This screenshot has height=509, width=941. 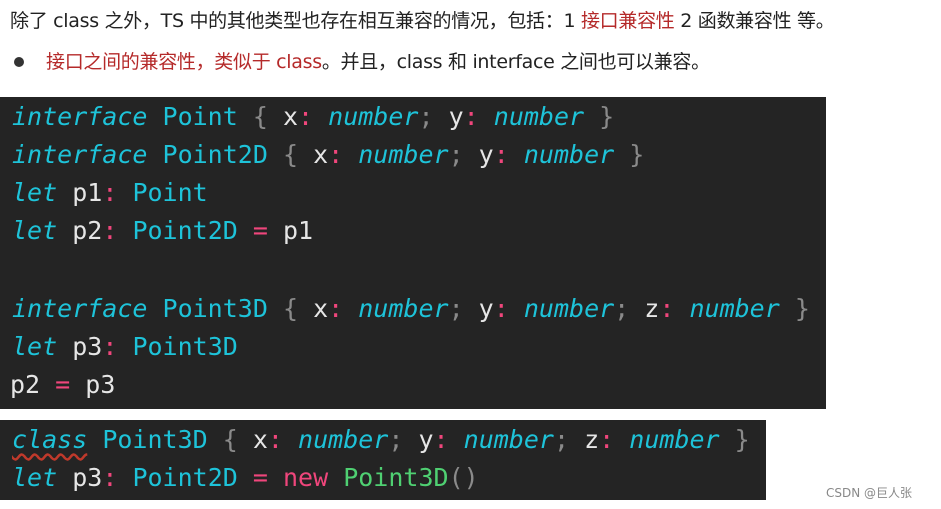 I want to click on bullet-highlight: 接口之间的兼容性，类似于 class, so click(x=184, y=62).